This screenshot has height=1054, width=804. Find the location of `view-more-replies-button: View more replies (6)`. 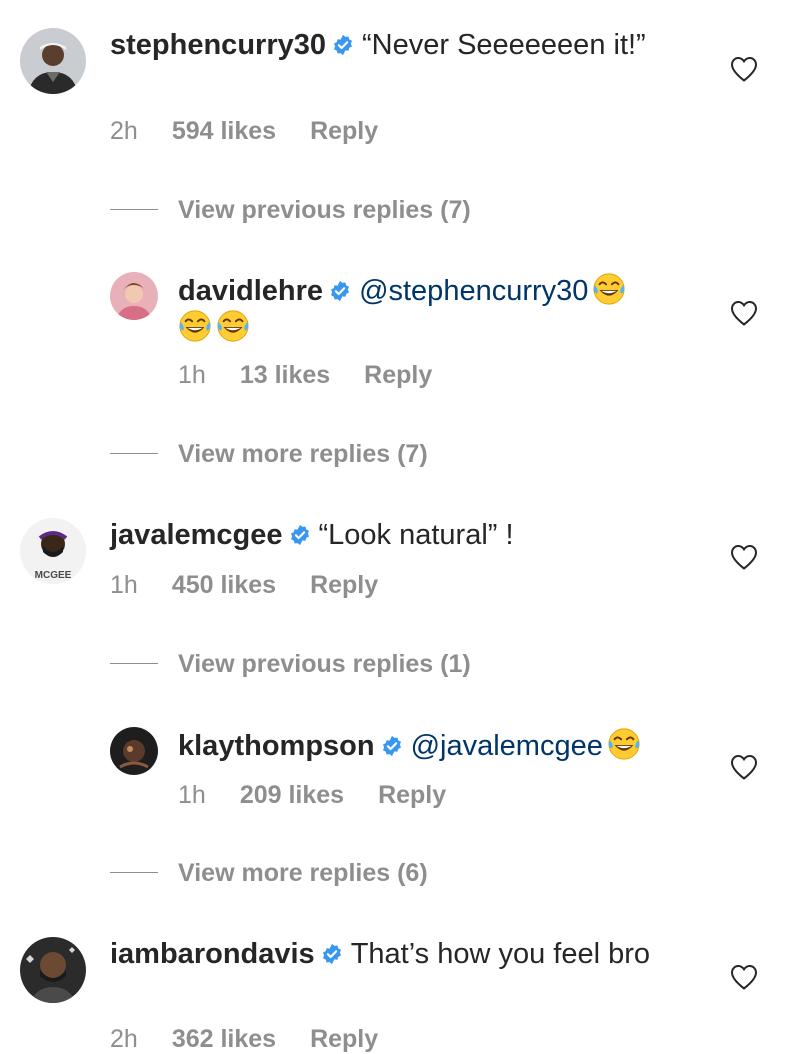

view-more-replies-button: View more replies (6) is located at coordinates (269, 873).